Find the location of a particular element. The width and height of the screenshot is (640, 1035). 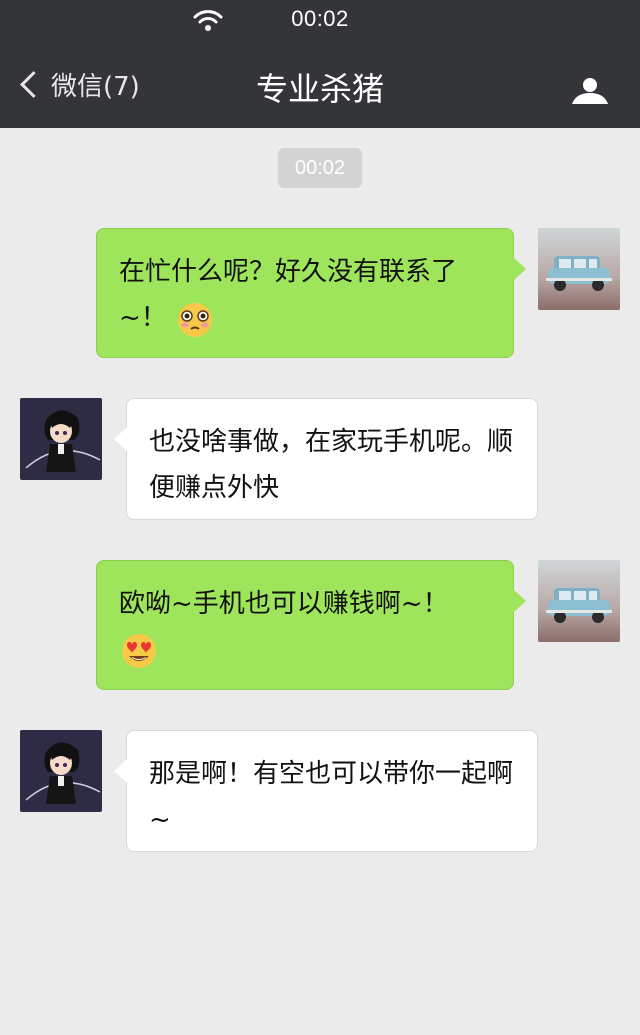

person-icon is located at coordinates (590, 91).